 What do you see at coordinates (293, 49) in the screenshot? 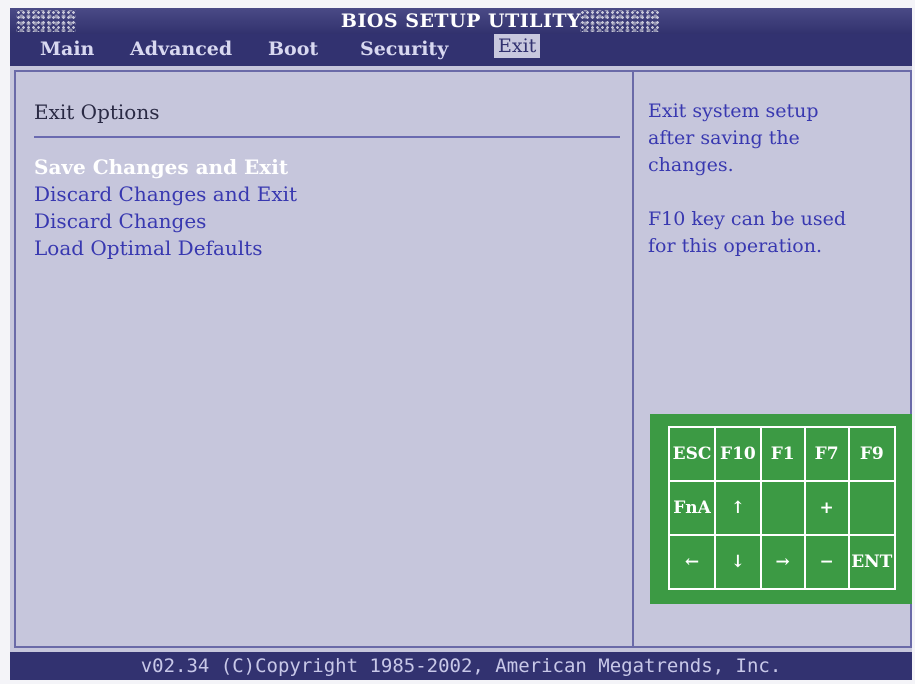
I see `menu-tab-boot: Boot` at bounding box center [293, 49].